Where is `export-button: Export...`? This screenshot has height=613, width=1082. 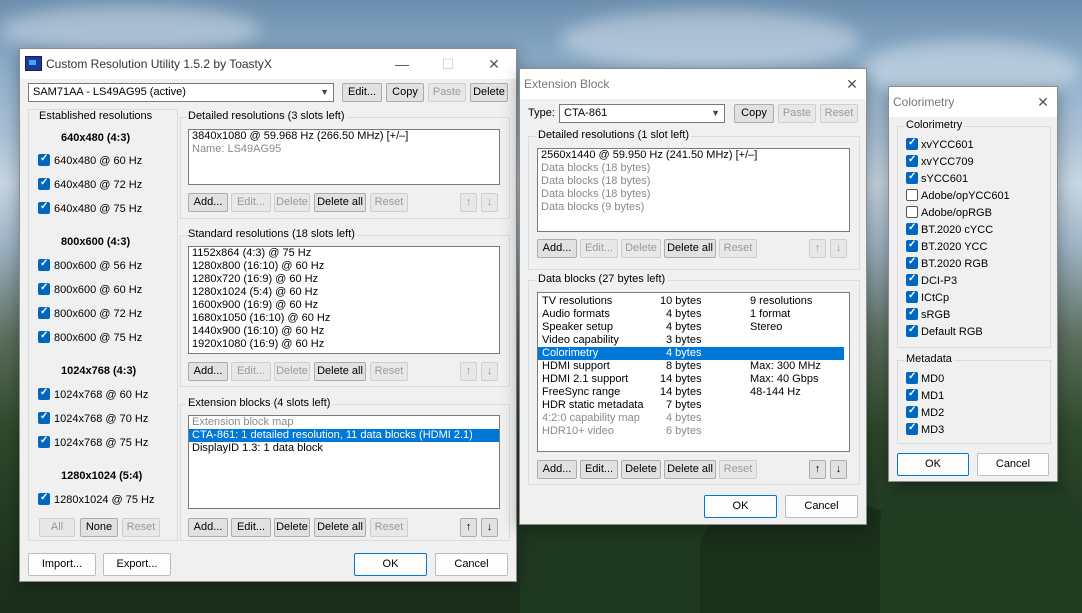
export-button: Export... is located at coordinates (137, 564).